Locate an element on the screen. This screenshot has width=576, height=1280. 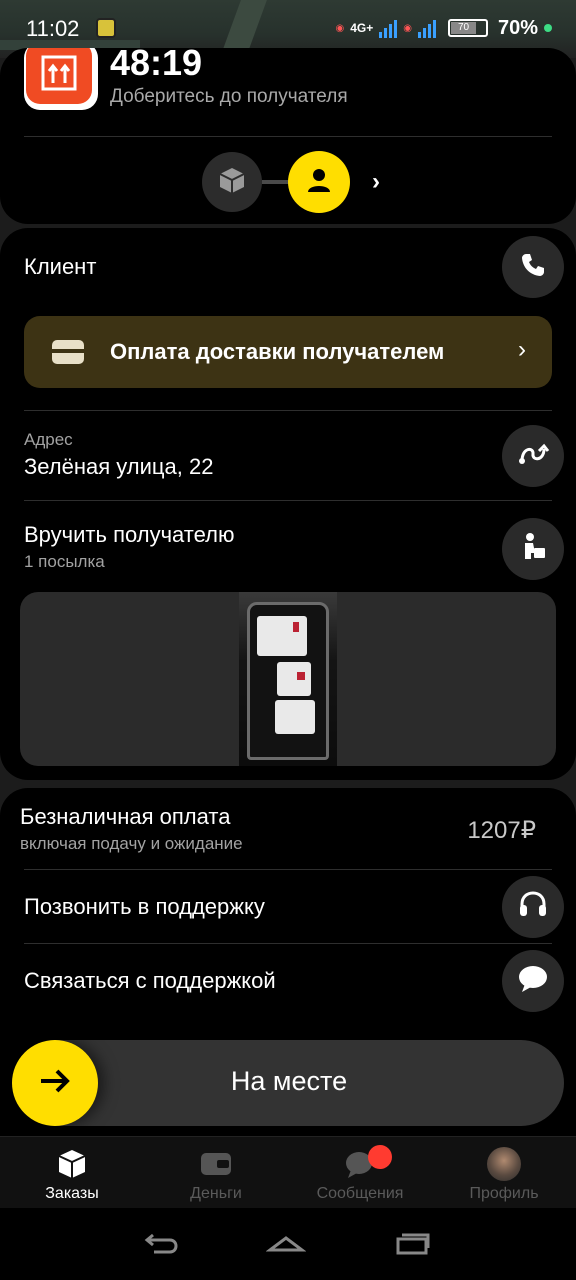
address-value: Зелёная улица, 22 is located at coordinates (118, 467).